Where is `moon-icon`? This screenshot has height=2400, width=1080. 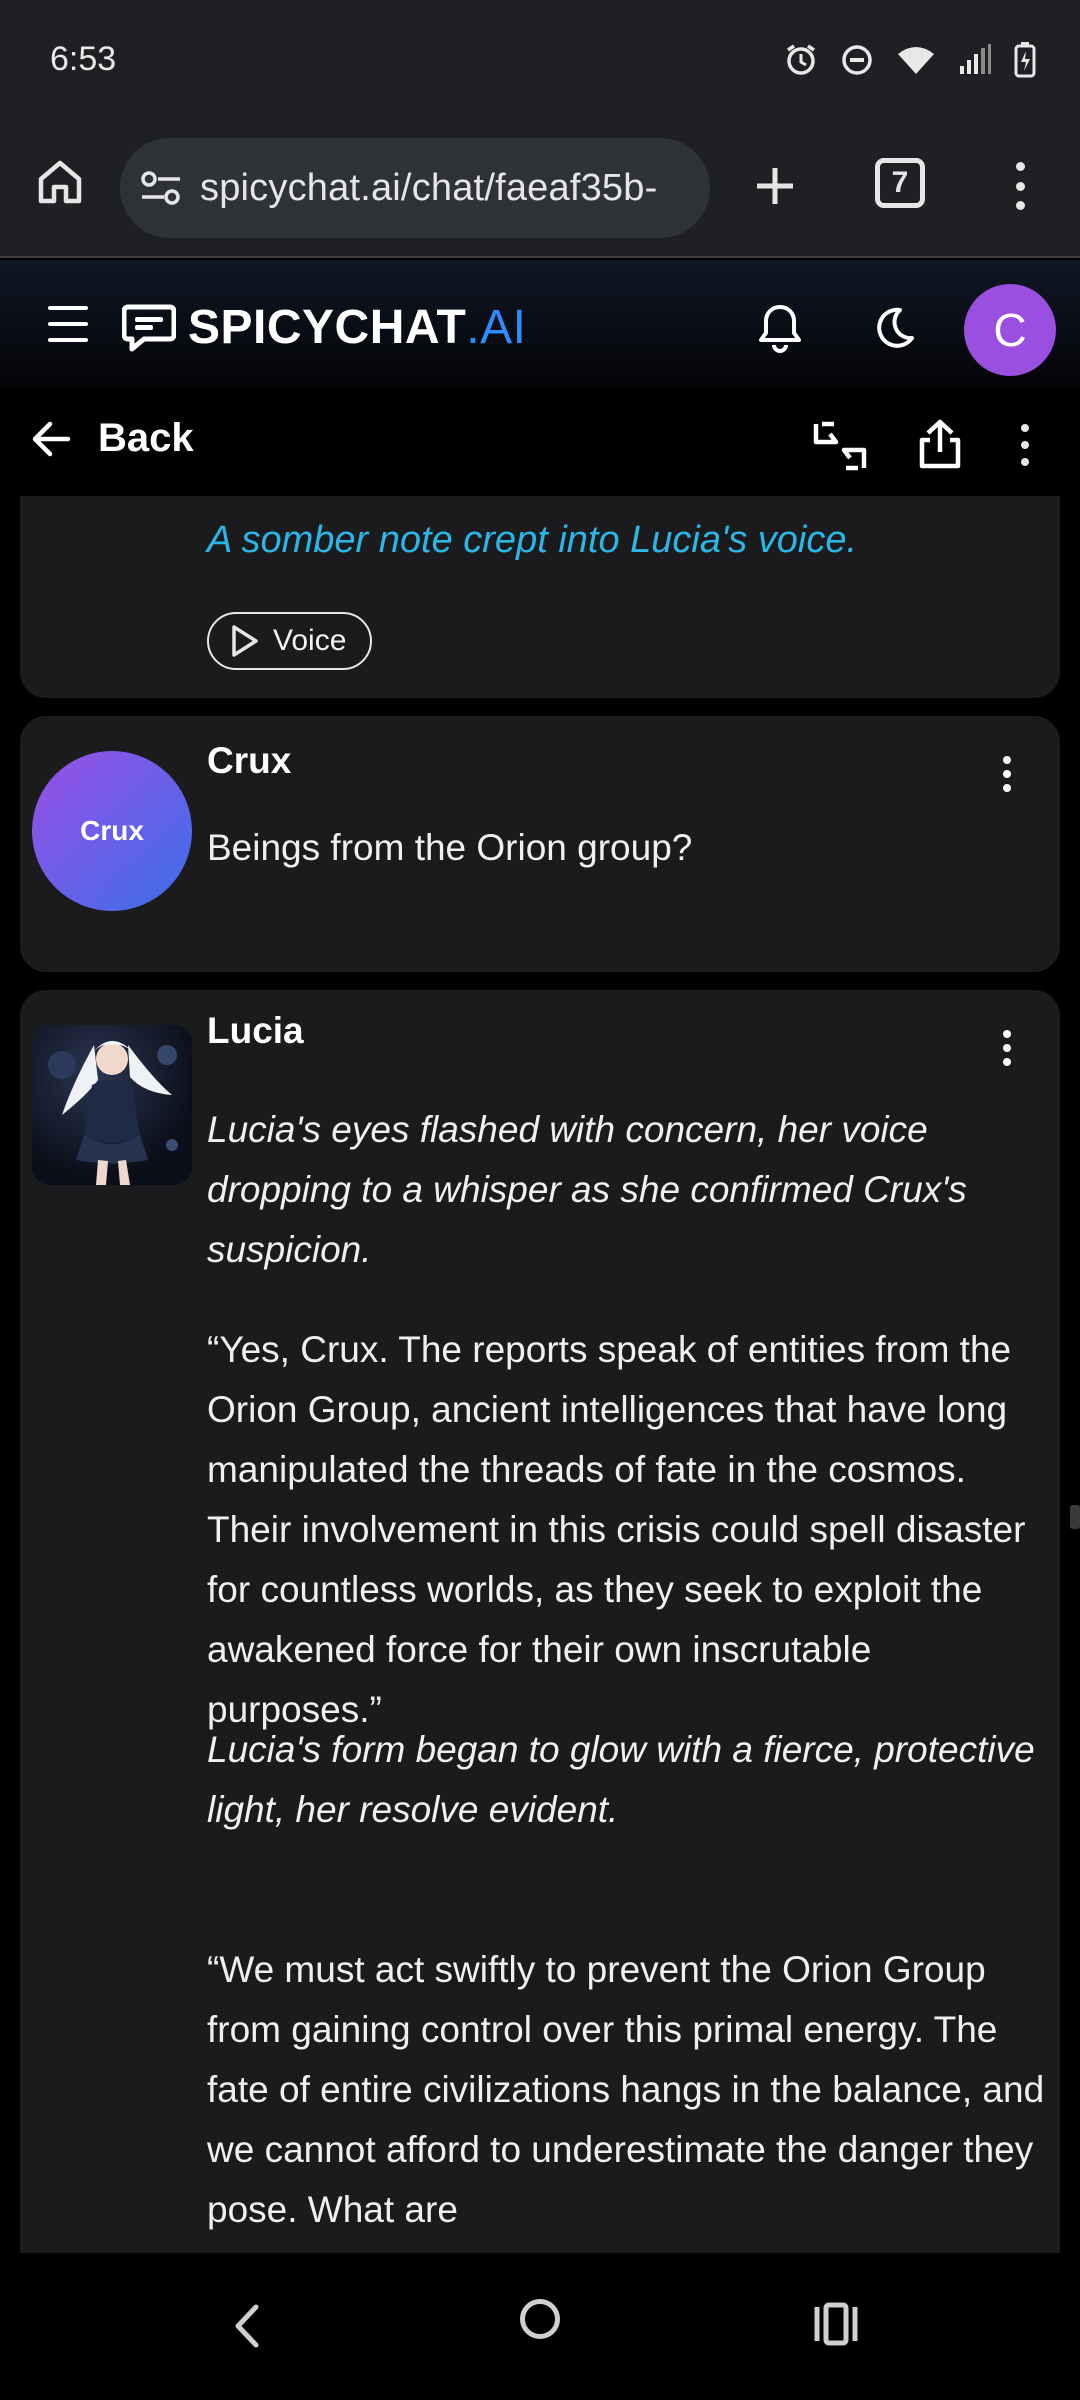
moon-icon is located at coordinates (895, 327).